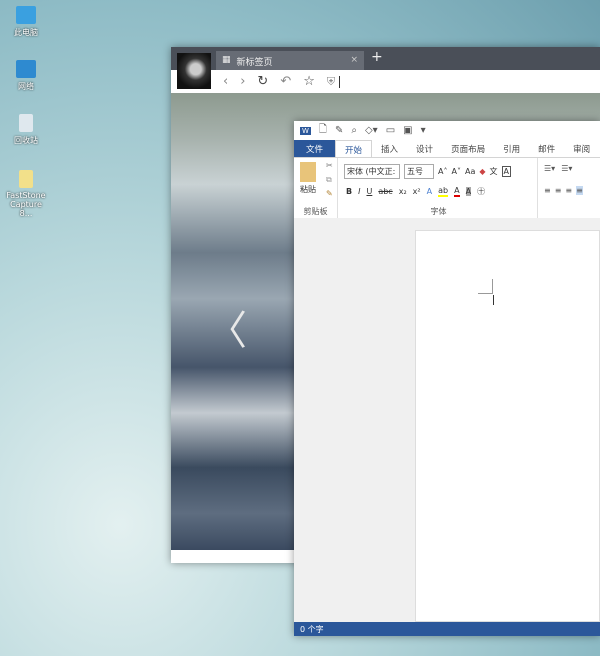  Describe the element at coordinates (385, 68) in the screenshot. I see `browser-tab-bar: ▦ 新标签页 × +` at that location.